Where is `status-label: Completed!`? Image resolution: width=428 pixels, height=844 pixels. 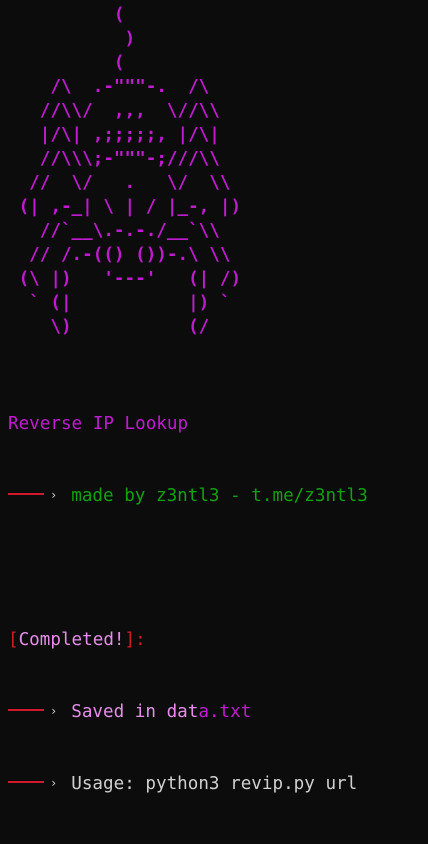
status-label: Completed! is located at coordinates (71, 640).